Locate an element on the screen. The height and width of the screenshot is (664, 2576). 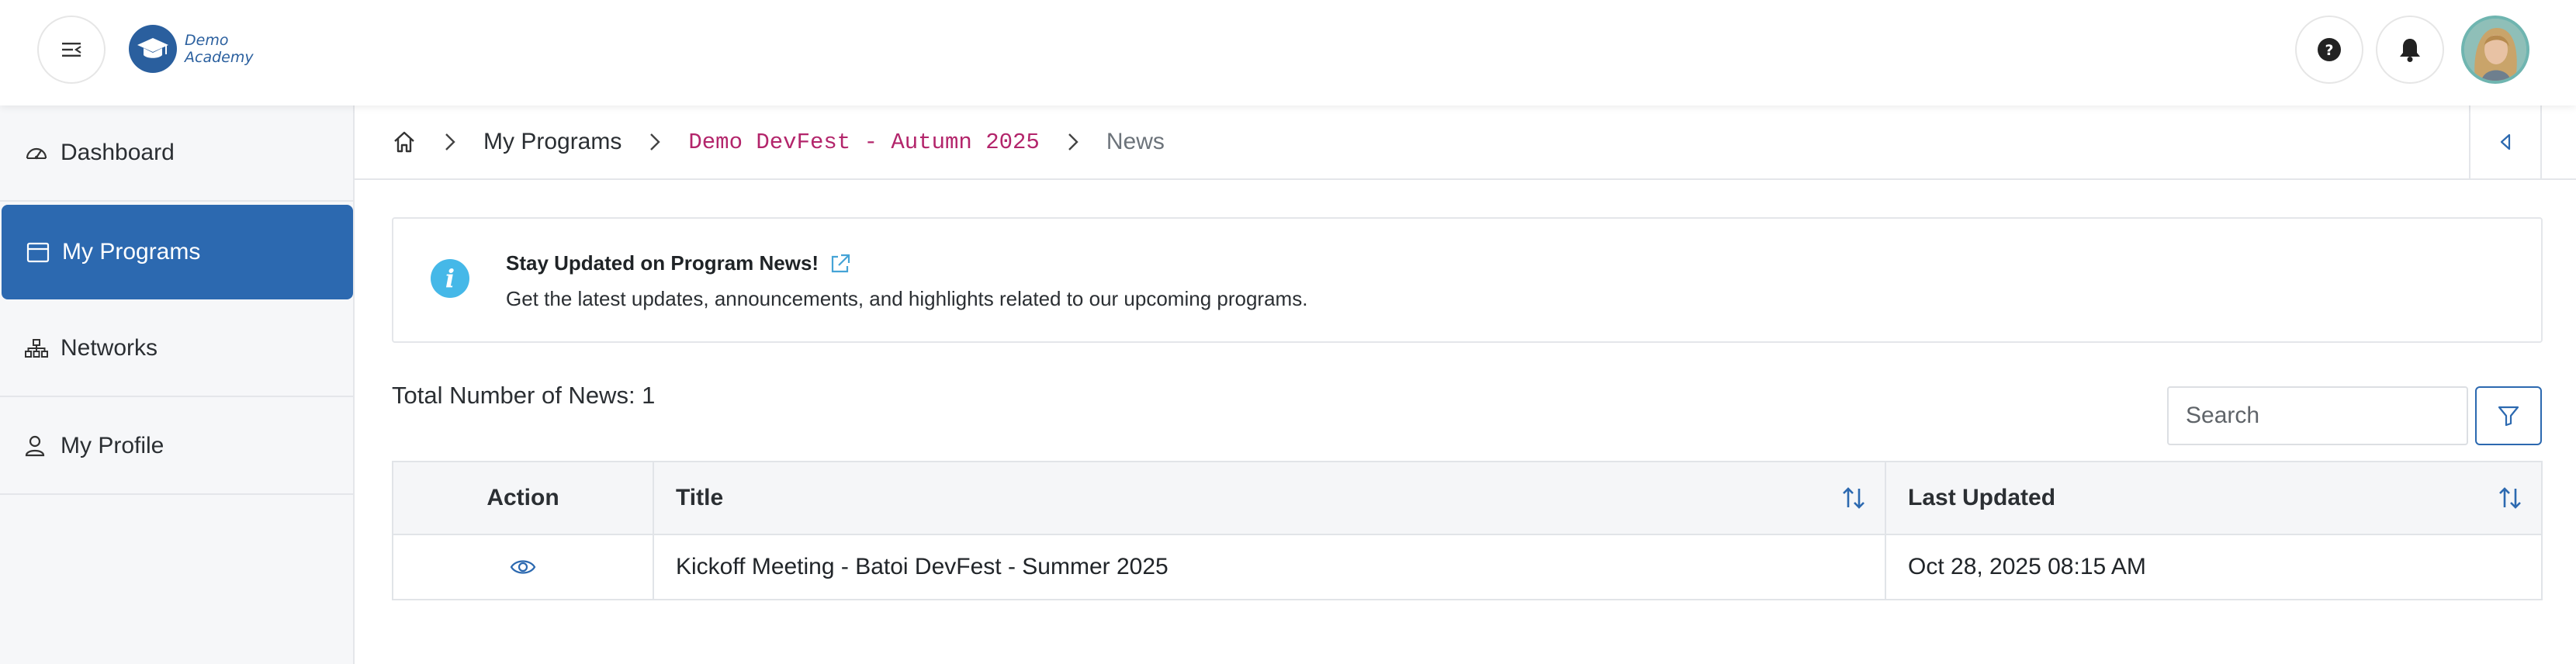
home-icon is located at coordinates (404, 142).